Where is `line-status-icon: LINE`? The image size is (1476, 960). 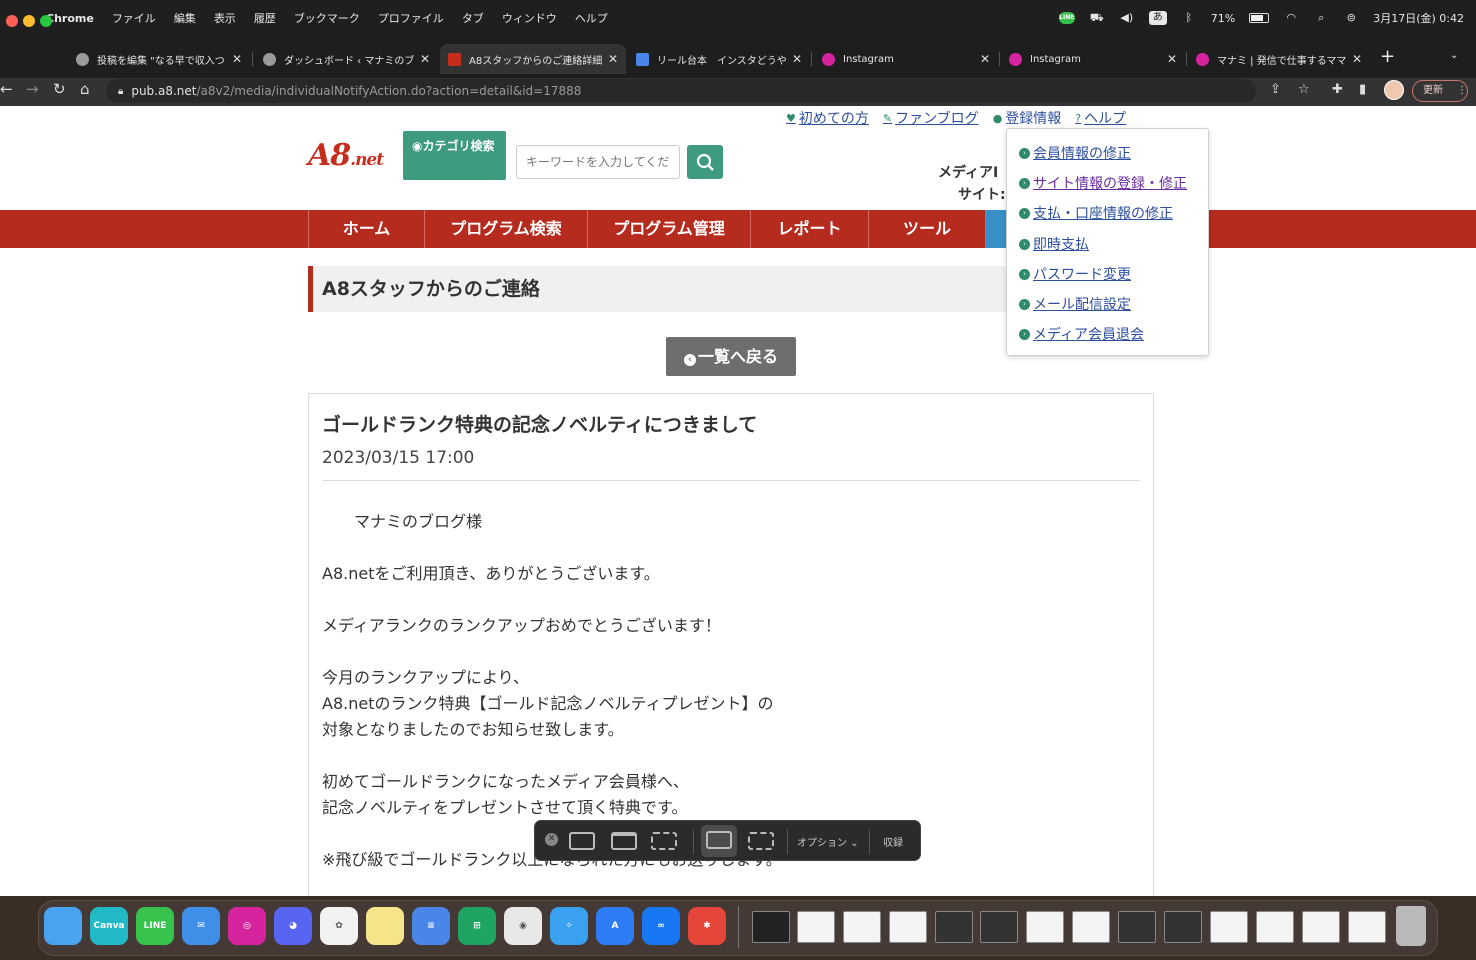 line-status-icon: LINE is located at coordinates (1066, 18).